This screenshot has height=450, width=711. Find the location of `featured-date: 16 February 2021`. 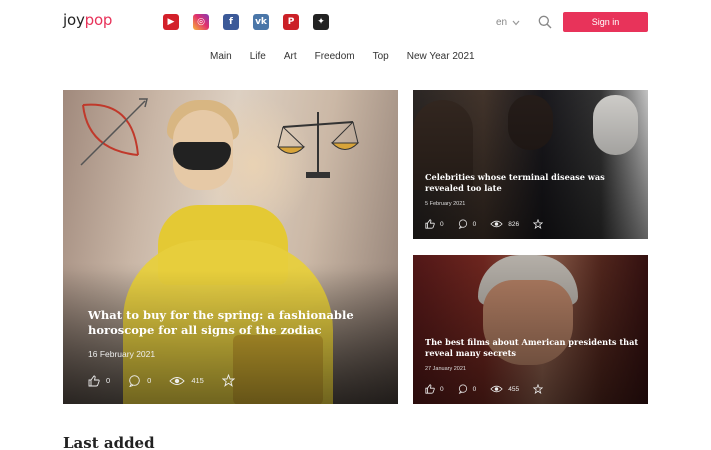

featured-date: 16 February 2021 is located at coordinates (122, 354).